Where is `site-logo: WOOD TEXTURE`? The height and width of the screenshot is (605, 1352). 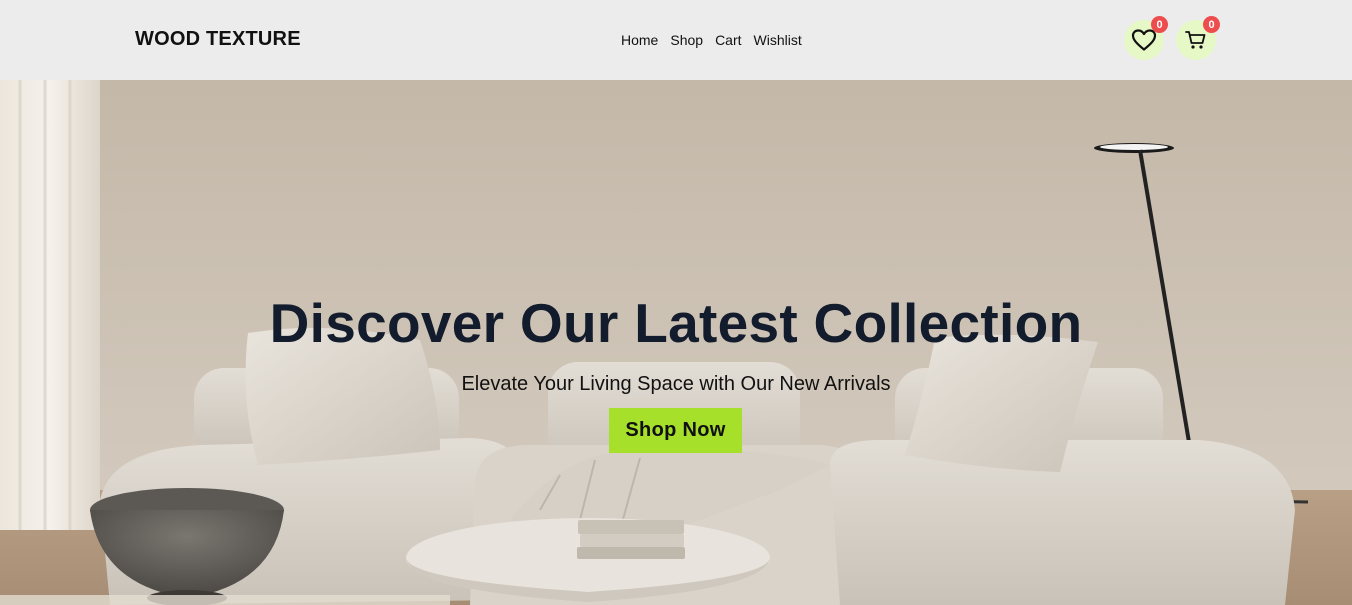 site-logo: WOOD TEXTURE is located at coordinates (218, 39).